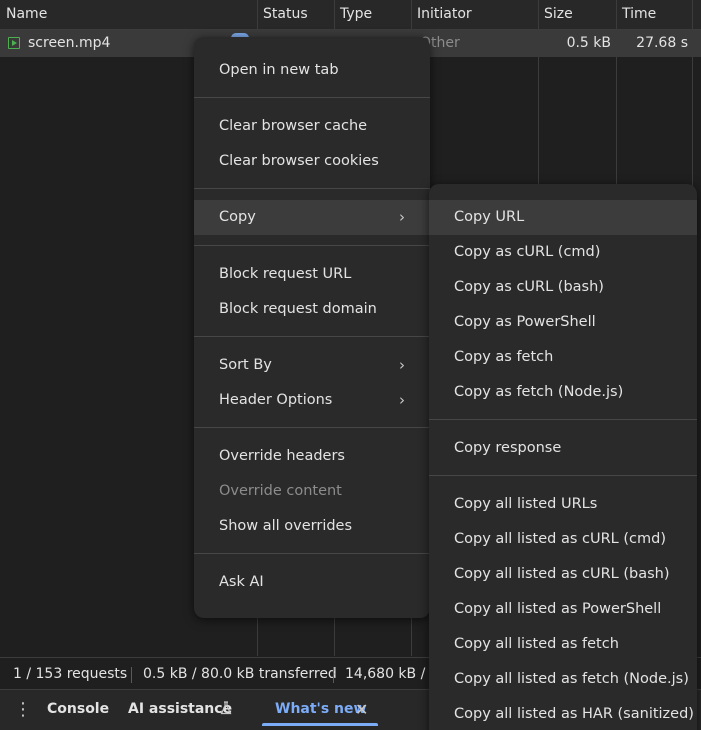  What do you see at coordinates (128, 14) in the screenshot?
I see `column-header-name: Name` at bounding box center [128, 14].